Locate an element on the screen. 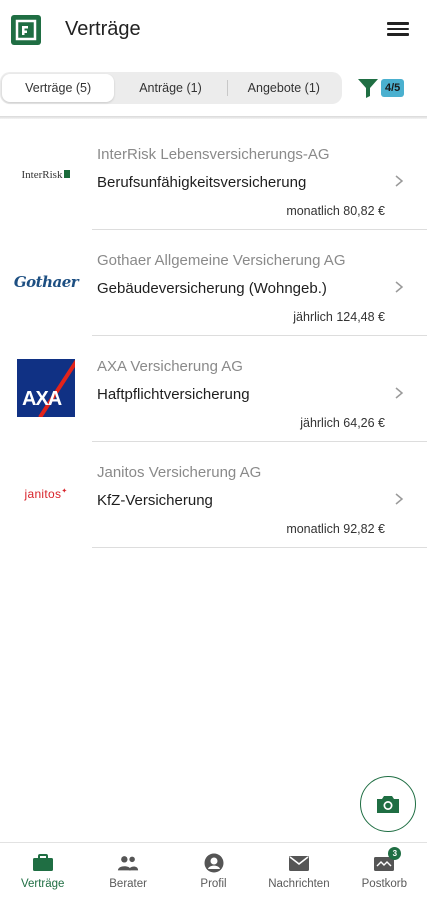 The height and width of the screenshot is (900, 427). janitos-logo: janitos✦ is located at coordinates (46, 494).